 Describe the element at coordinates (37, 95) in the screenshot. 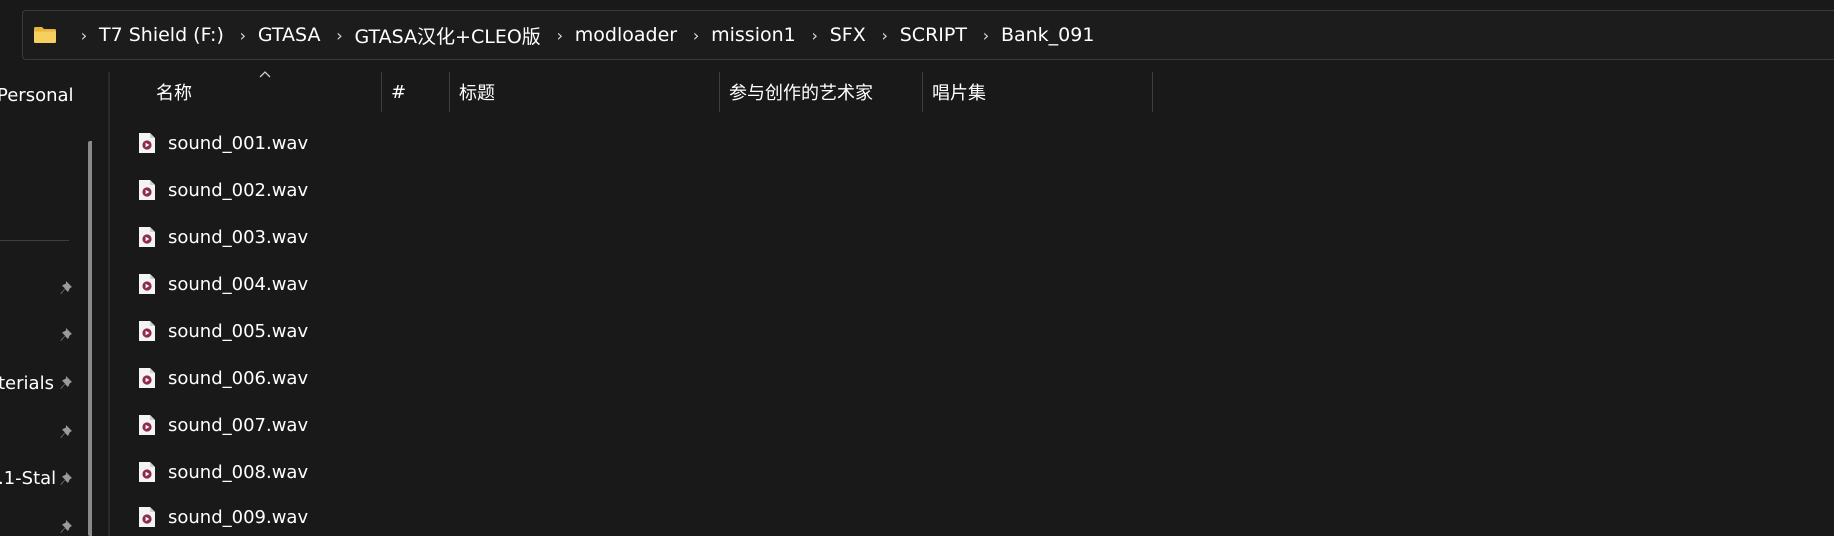

I see `sidebar-item-personal: Personal` at that location.